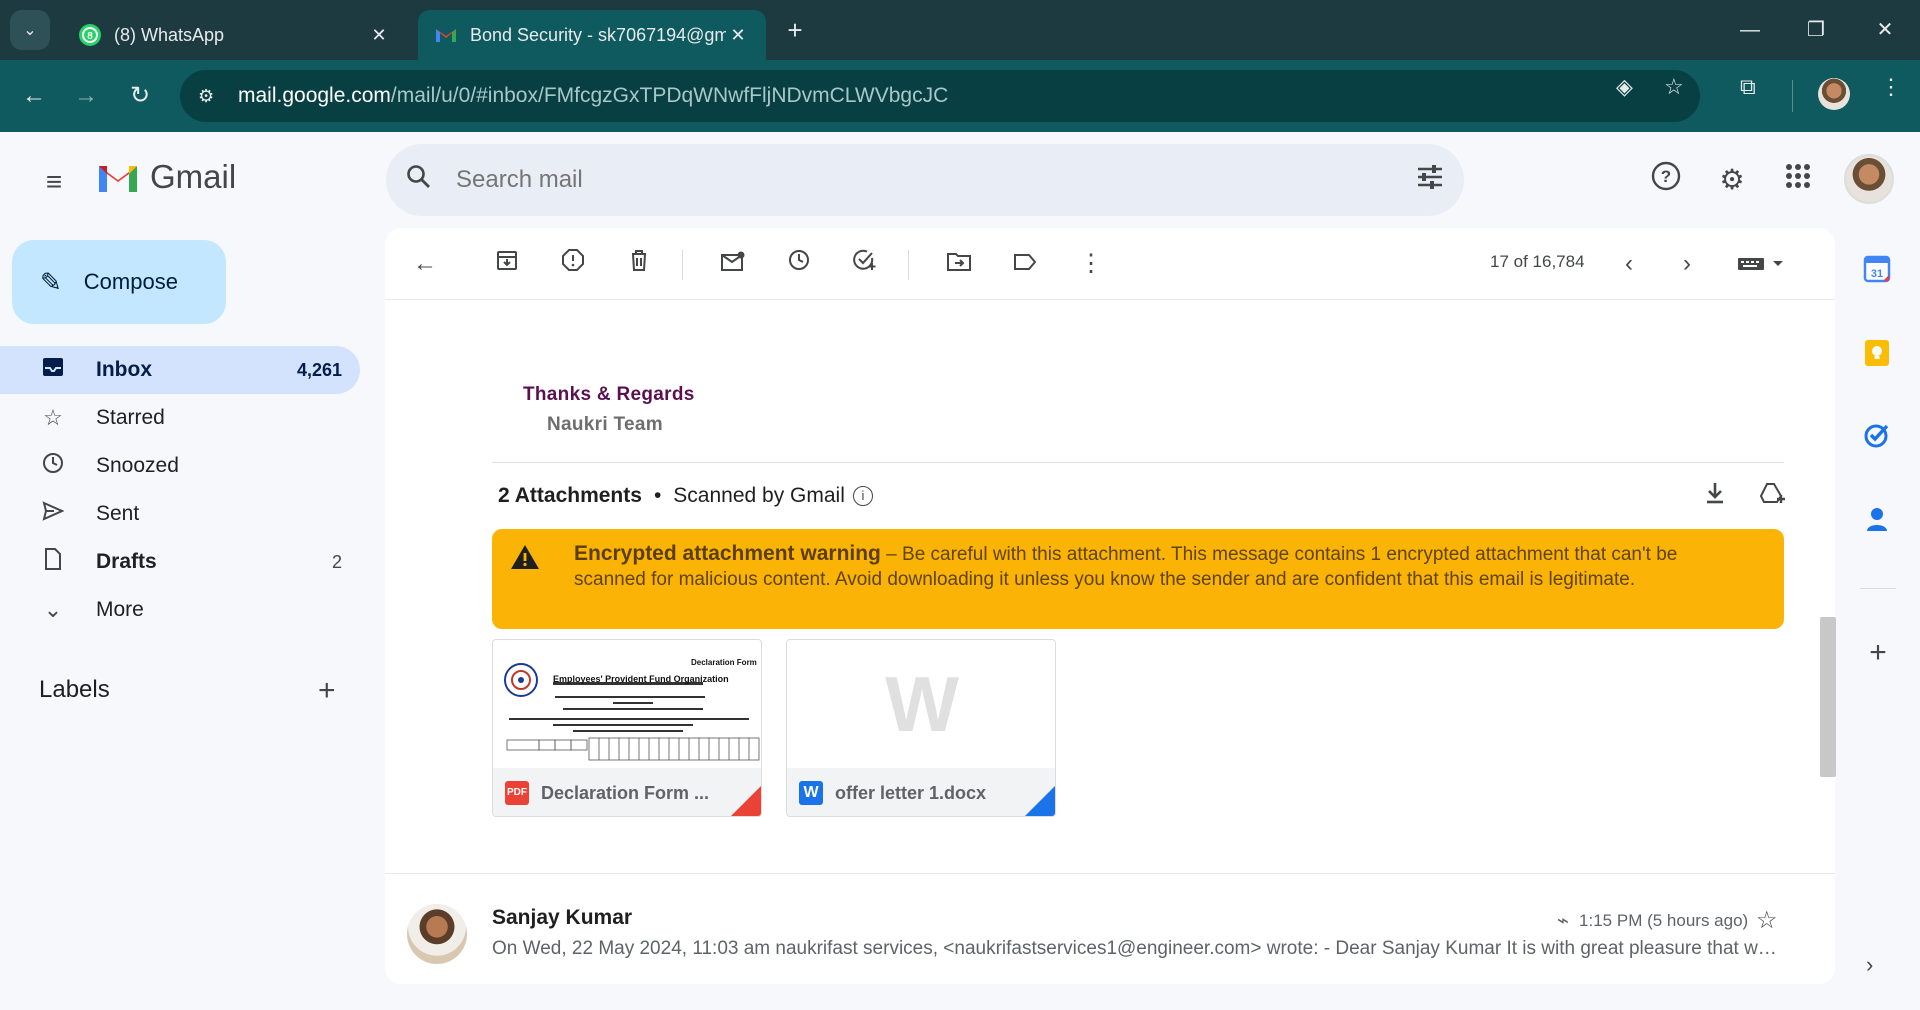 The image size is (1920, 1010). What do you see at coordinates (431, 180) in the screenshot?
I see `search-icon` at bounding box center [431, 180].